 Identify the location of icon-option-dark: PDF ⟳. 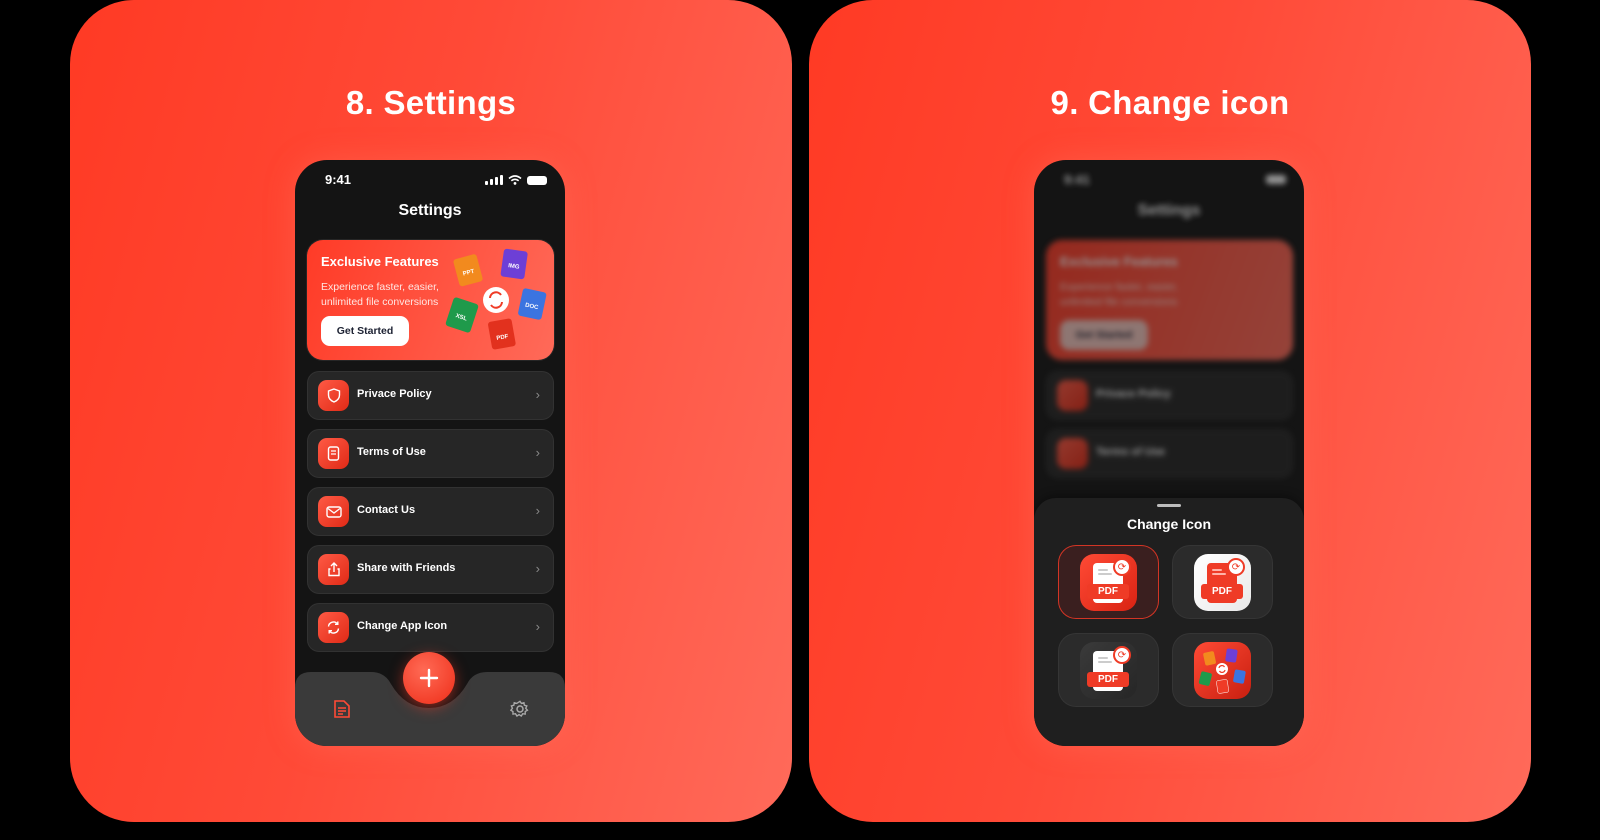
(1108, 670).